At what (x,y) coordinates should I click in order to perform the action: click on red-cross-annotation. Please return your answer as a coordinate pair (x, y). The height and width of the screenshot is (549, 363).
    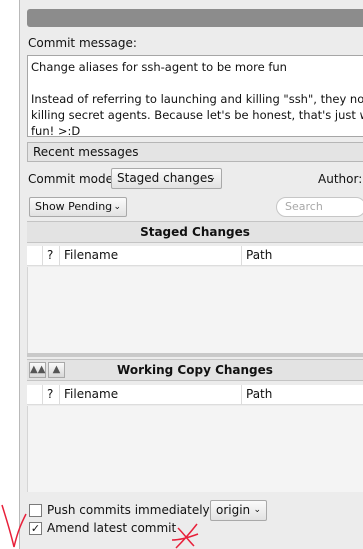
    Looking at the image, I should click on (185, 536).